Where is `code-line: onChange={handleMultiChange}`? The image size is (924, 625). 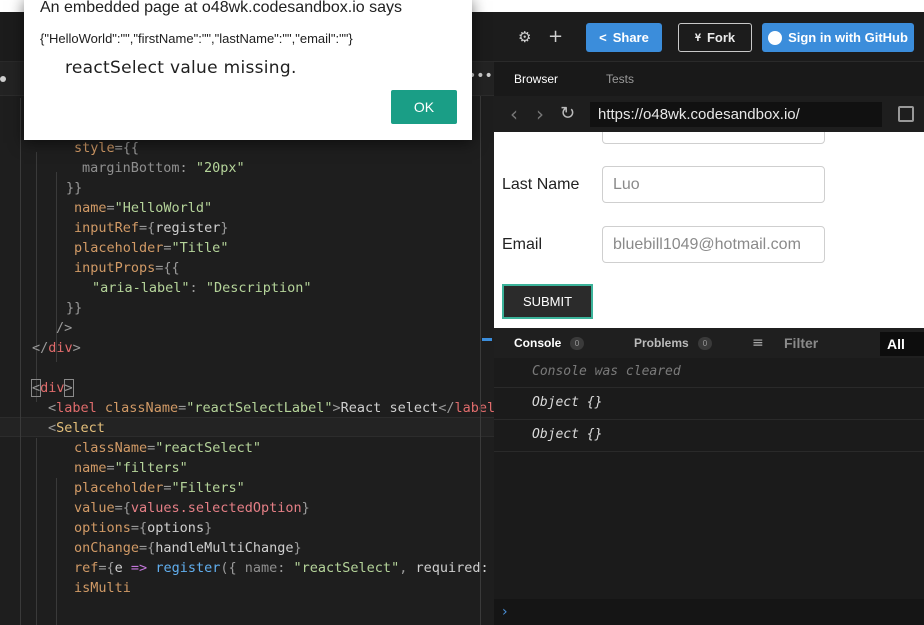 code-line: onChange={handleMultiChange} is located at coordinates (188, 548).